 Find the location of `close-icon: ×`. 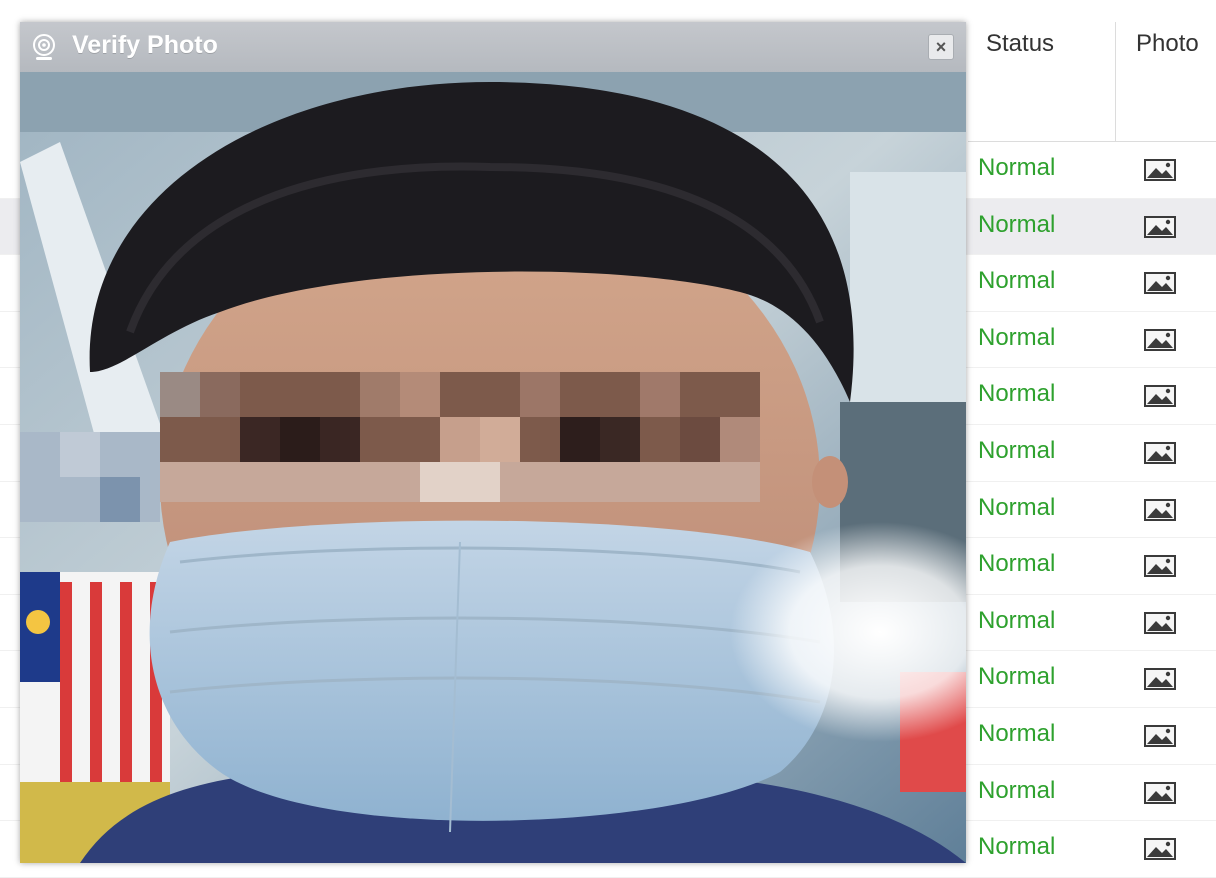

close-icon: × is located at coordinates (941, 47).